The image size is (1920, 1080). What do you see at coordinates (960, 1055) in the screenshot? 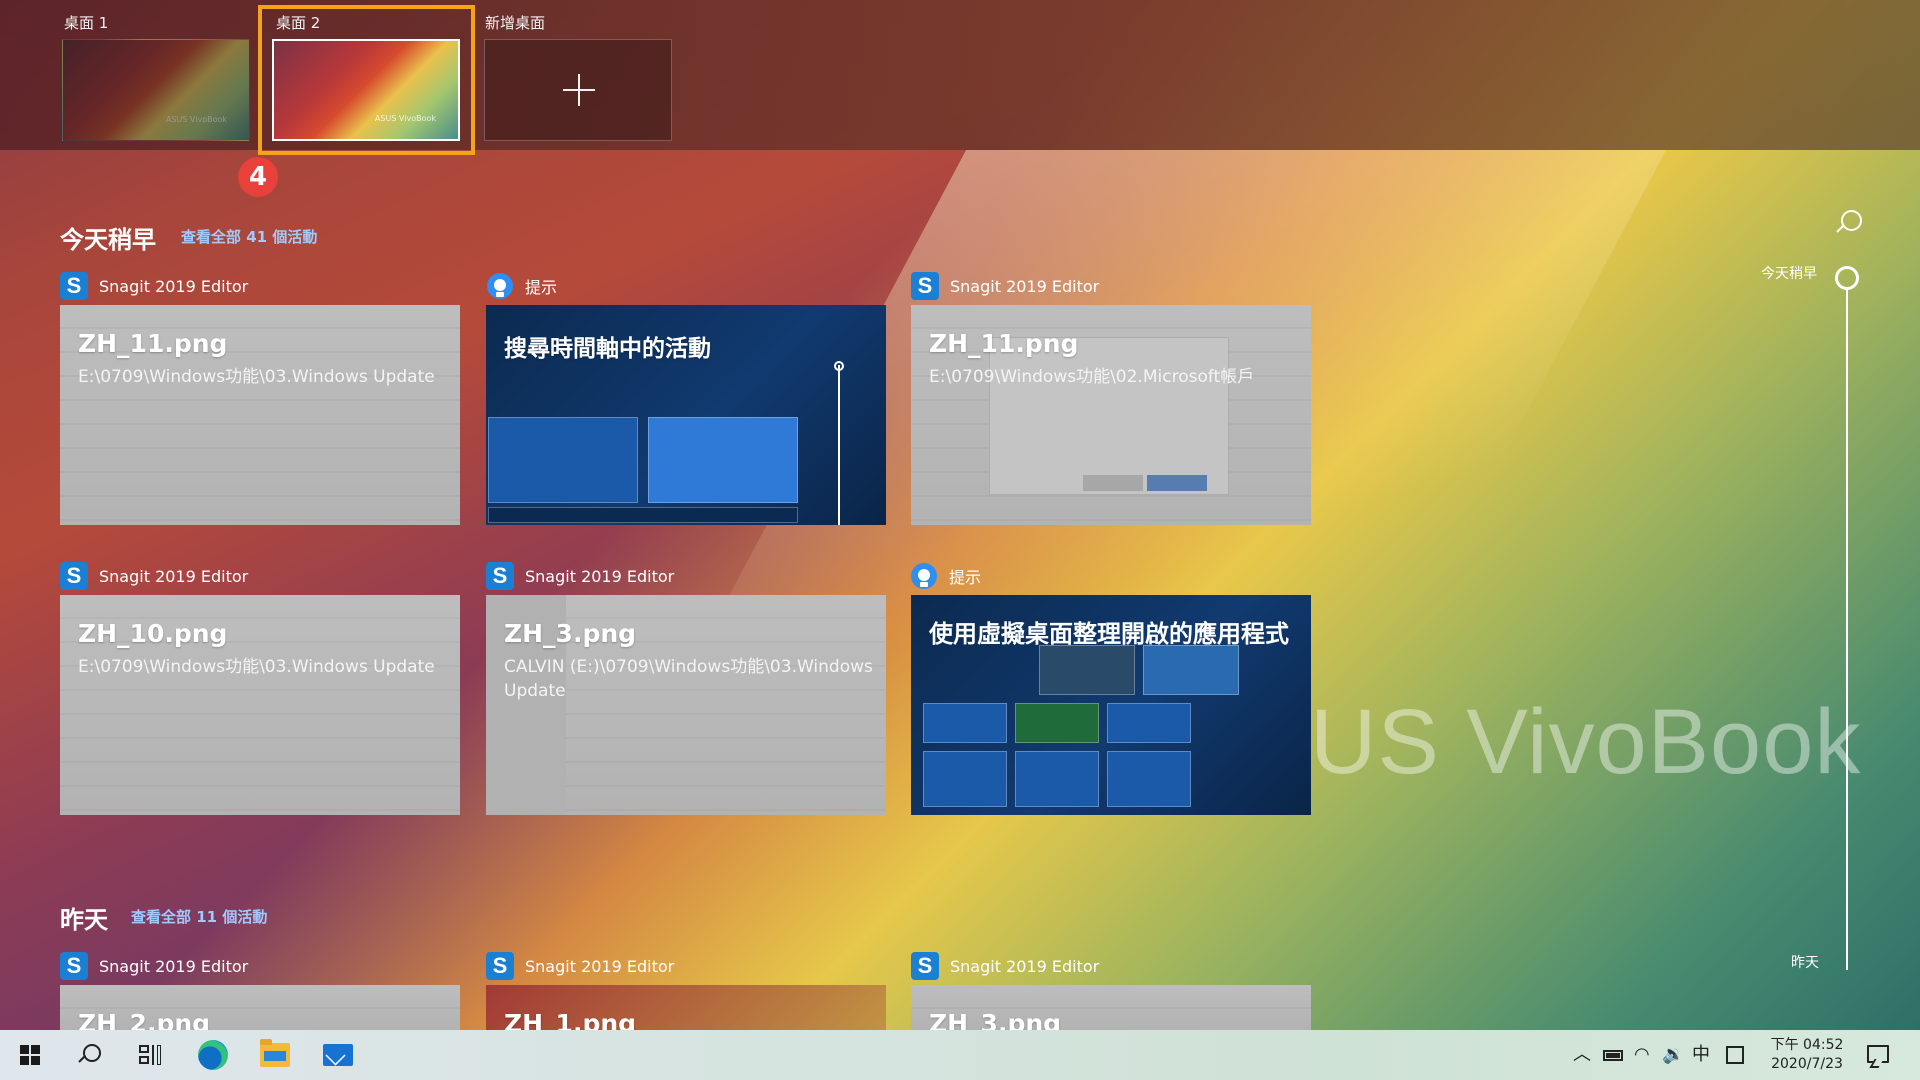
I see `taskbar: ︿ ◠ 🔉 中 下午 04:52 2020/7/23` at bounding box center [960, 1055].